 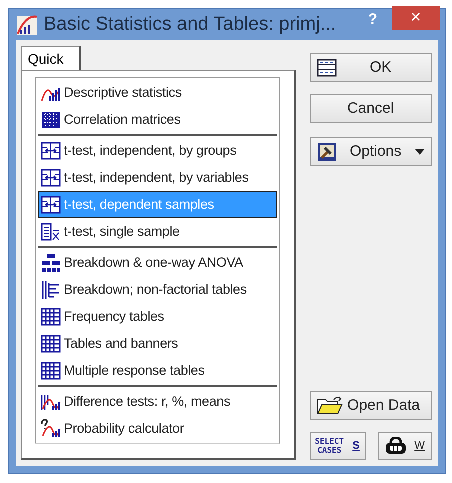 What do you see at coordinates (157, 428) in the screenshot?
I see `list-item: Probability calculator` at bounding box center [157, 428].